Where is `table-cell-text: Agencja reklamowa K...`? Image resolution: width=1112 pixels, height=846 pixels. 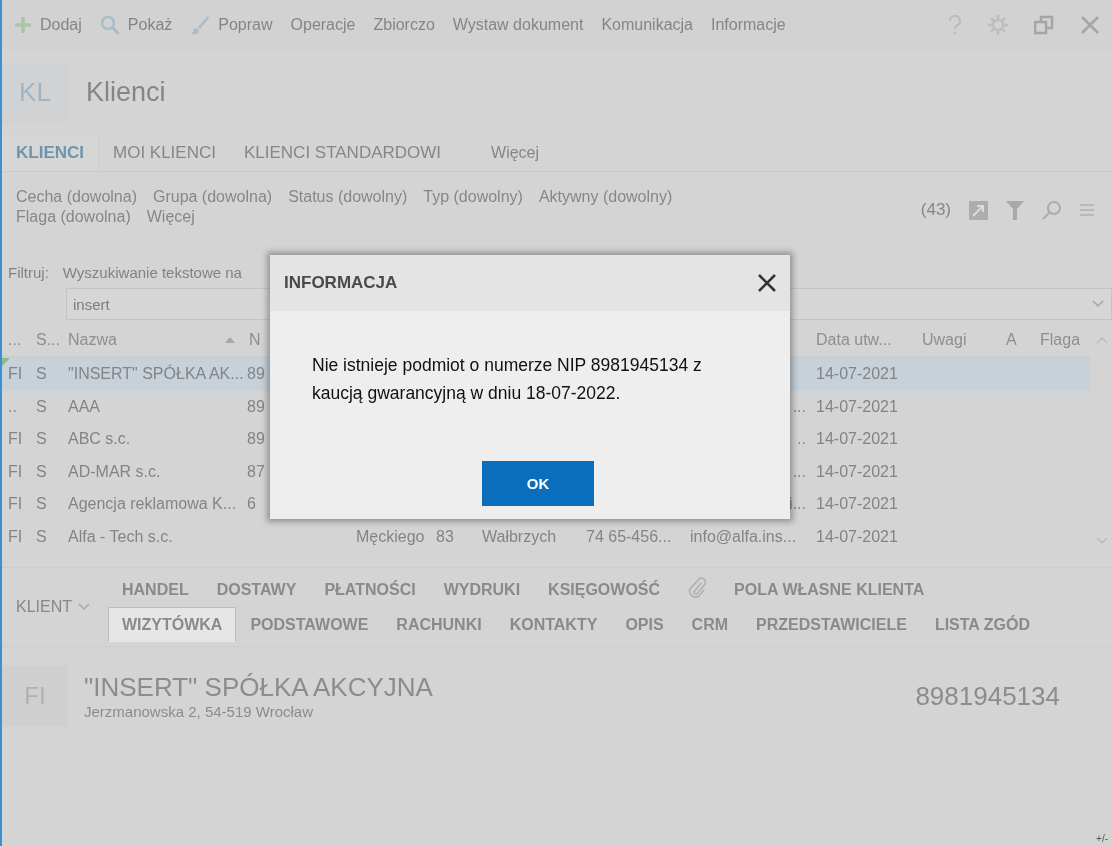
table-cell-text: Agencja reklamowa K... is located at coordinates (152, 504).